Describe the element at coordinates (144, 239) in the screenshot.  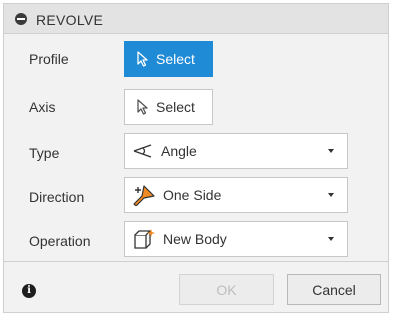
I see `new-body-icon` at that location.